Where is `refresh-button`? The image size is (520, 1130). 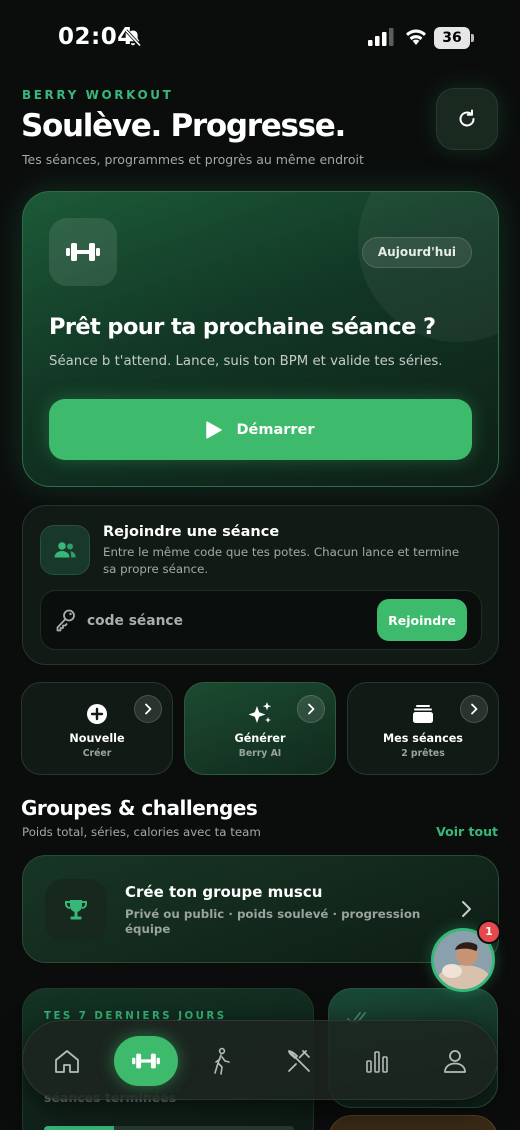
refresh-button is located at coordinates (467, 119).